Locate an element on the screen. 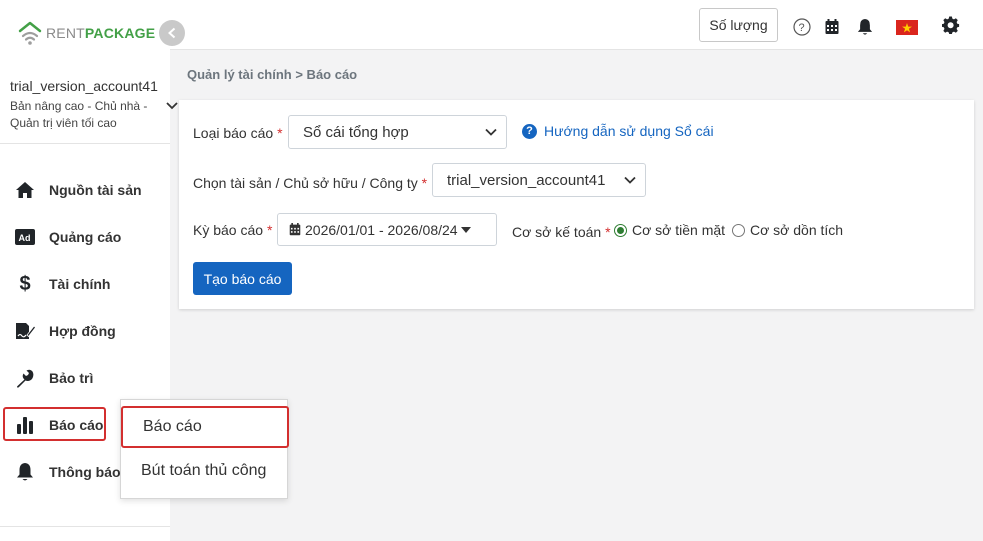  report-type-select: Sổ cái tổng hợp is located at coordinates (397, 132).